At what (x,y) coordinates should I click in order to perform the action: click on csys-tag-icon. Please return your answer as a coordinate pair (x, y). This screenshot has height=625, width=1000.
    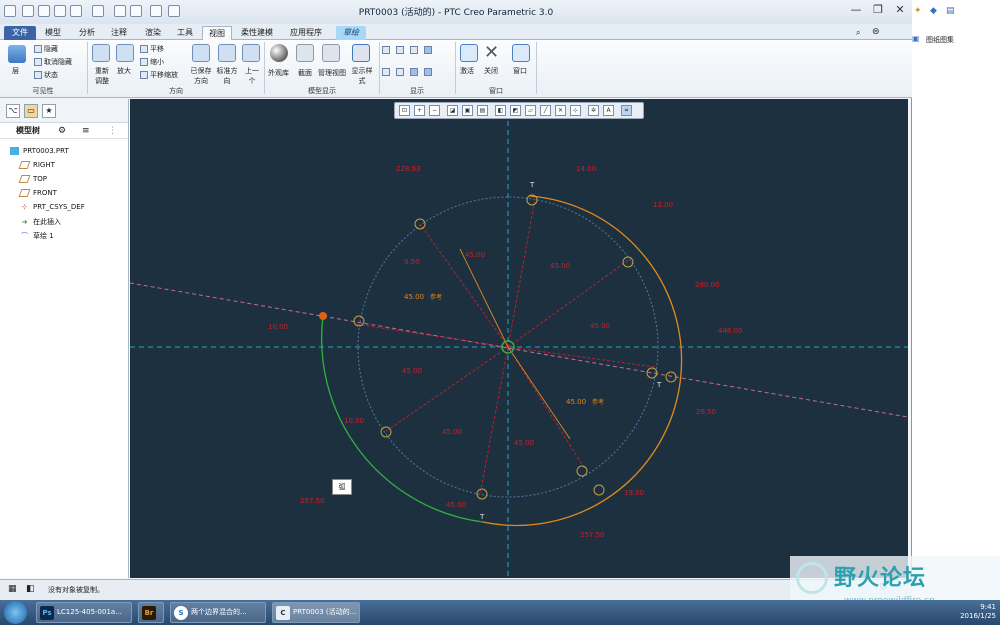
    Looking at the image, I should click on (428, 72).